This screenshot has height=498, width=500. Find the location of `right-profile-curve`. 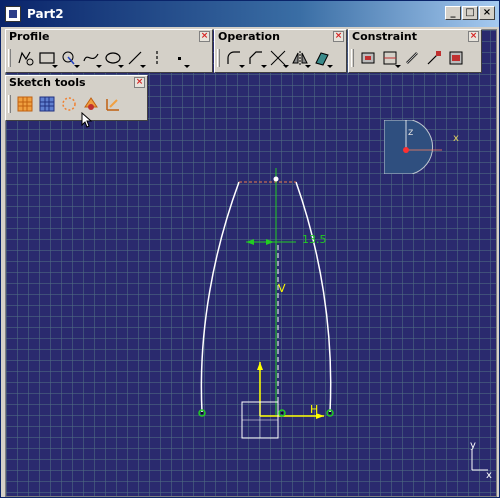

right-profile-curve is located at coordinates (313, 297).